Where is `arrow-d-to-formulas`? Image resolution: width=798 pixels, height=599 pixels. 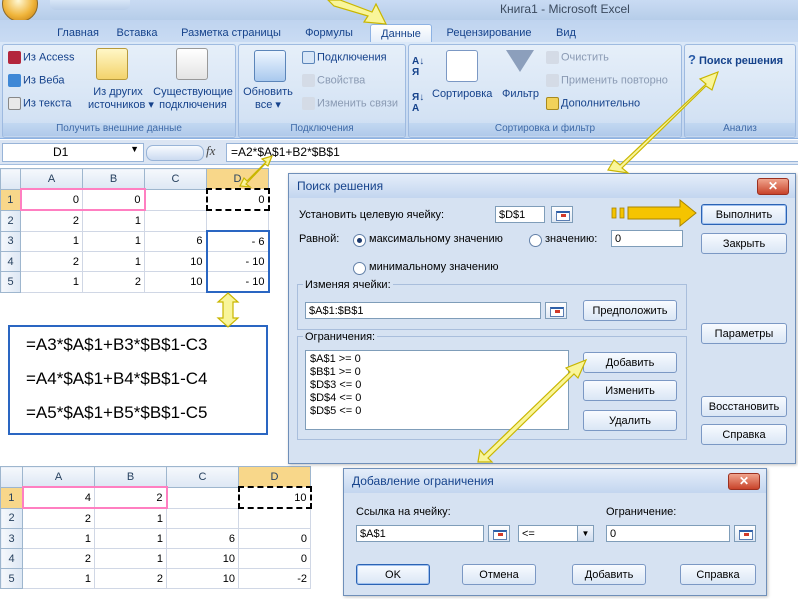 arrow-d-to-formulas is located at coordinates (228, 310).